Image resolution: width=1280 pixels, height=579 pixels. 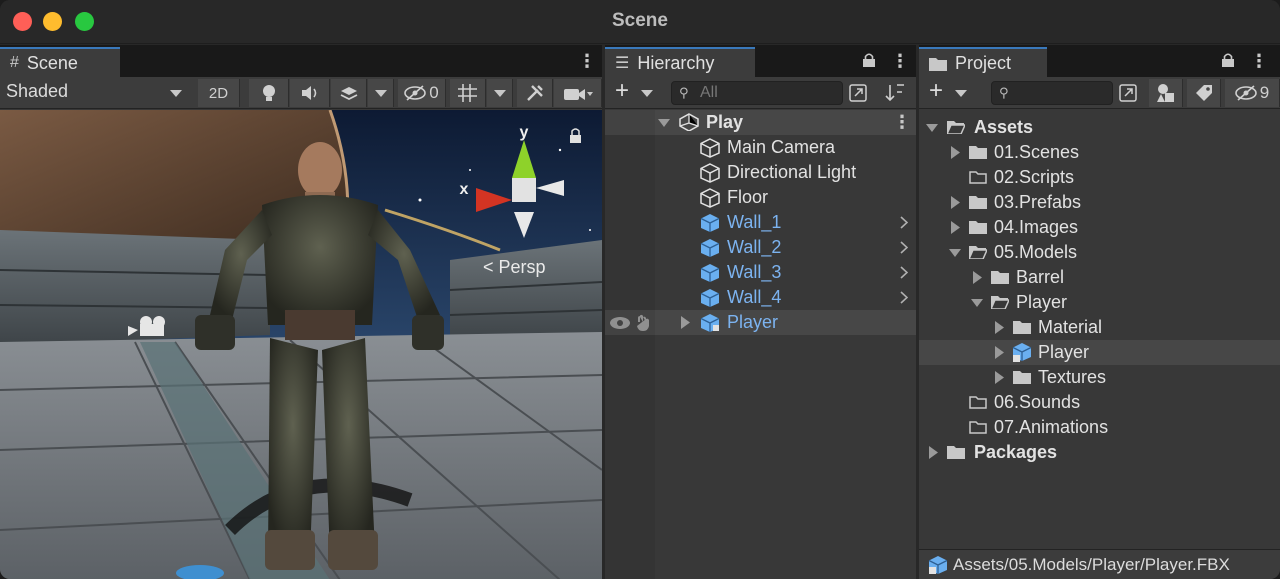 I want to click on scene-root-more-icon: ⋮, so click(x=902, y=122).